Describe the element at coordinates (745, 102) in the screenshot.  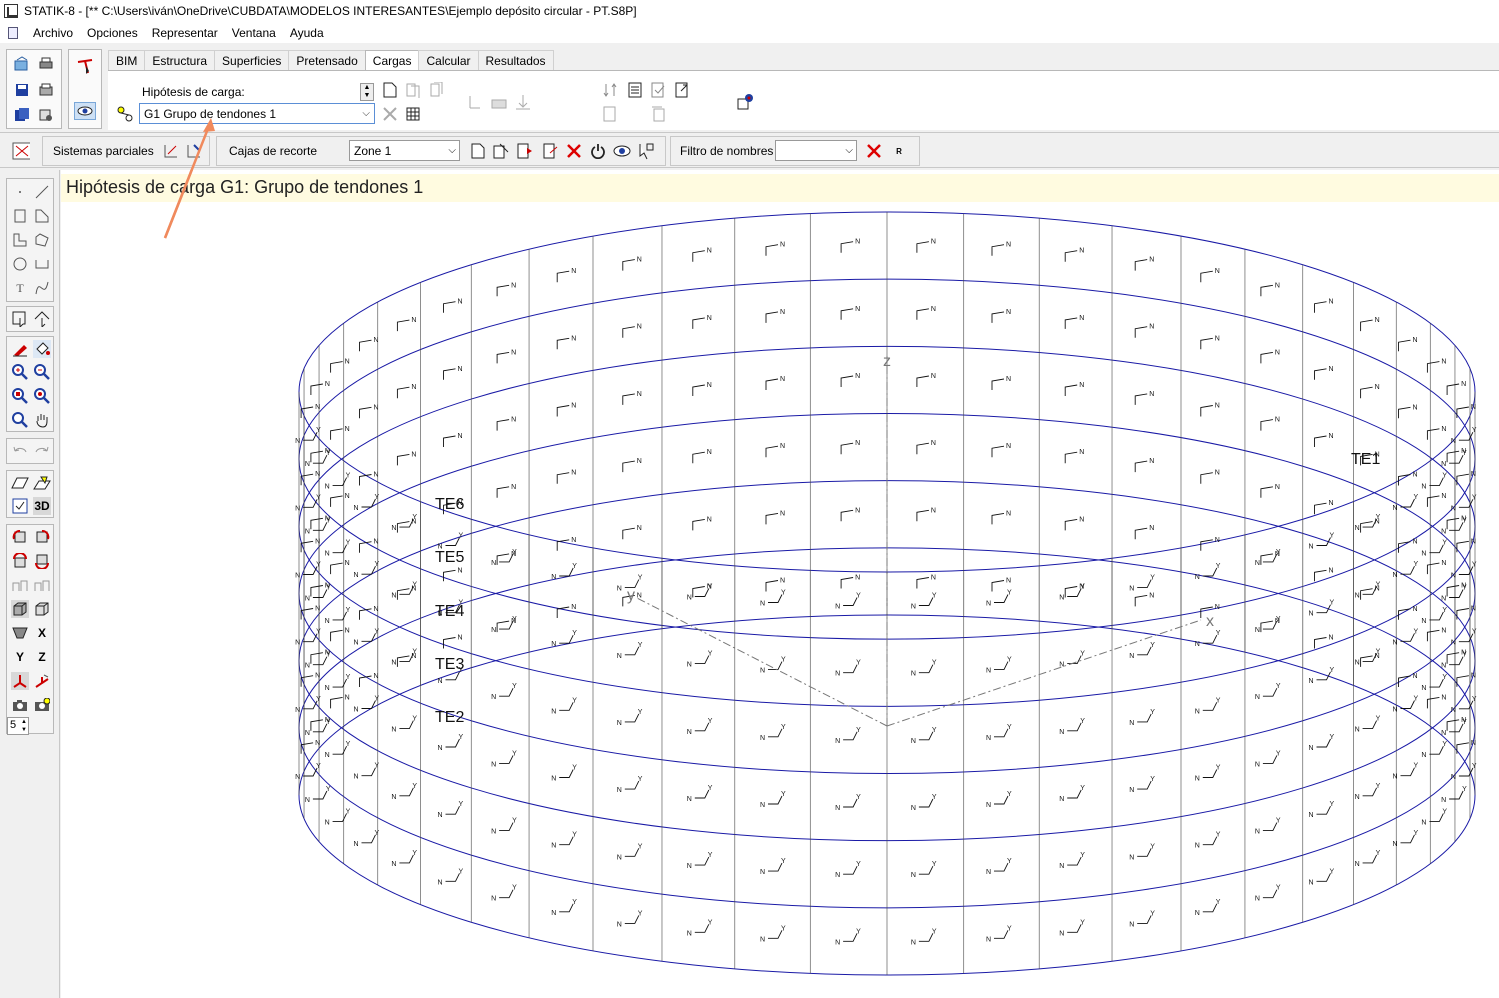
I see `load-visibility-icon` at that location.